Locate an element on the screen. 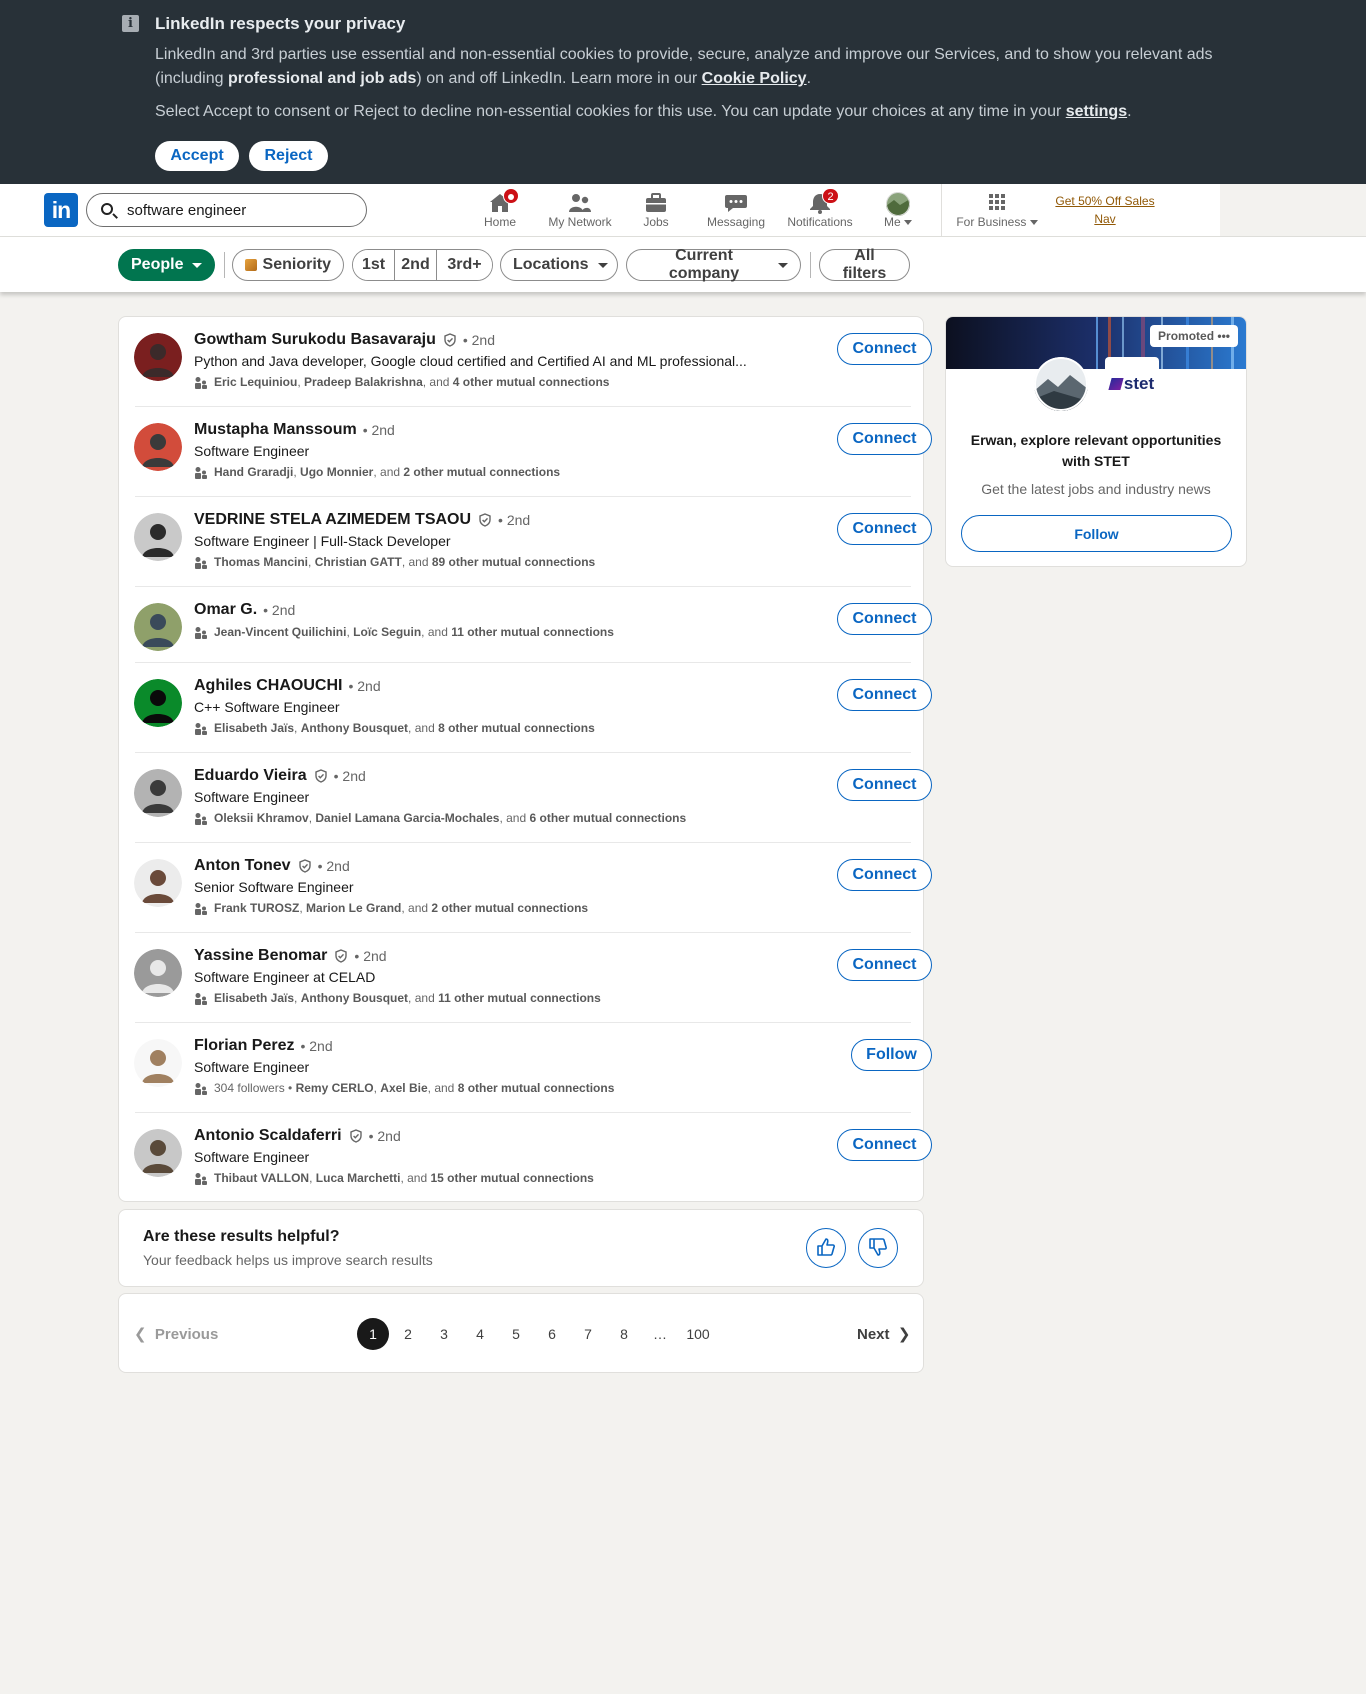 Image resolution: width=1366 pixels, height=1694 pixels. page-button: 7 is located at coordinates (588, 1334).